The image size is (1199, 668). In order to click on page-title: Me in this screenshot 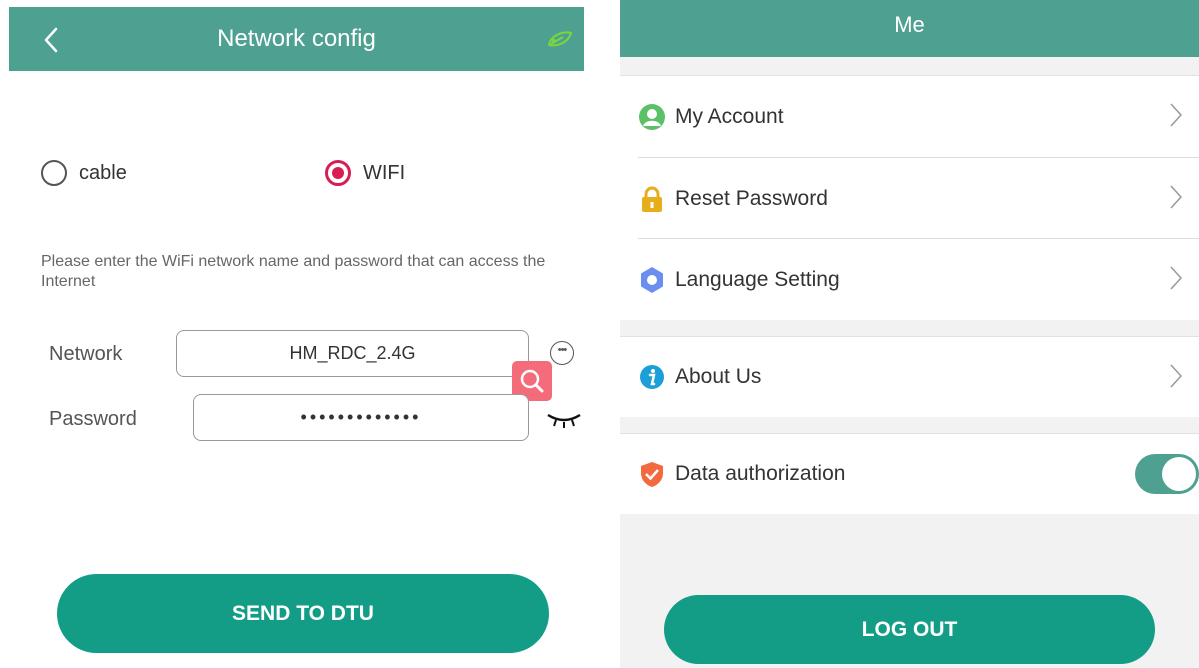, I will do `click(909, 24)`.